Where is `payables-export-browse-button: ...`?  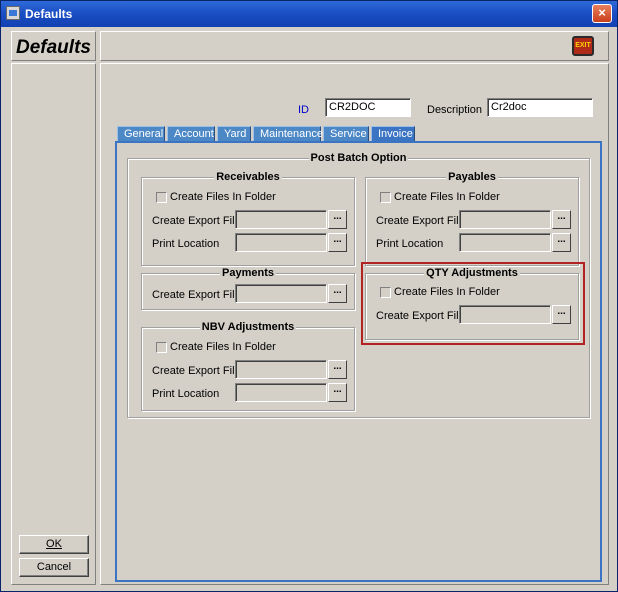 payables-export-browse-button: ... is located at coordinates (561, 219).